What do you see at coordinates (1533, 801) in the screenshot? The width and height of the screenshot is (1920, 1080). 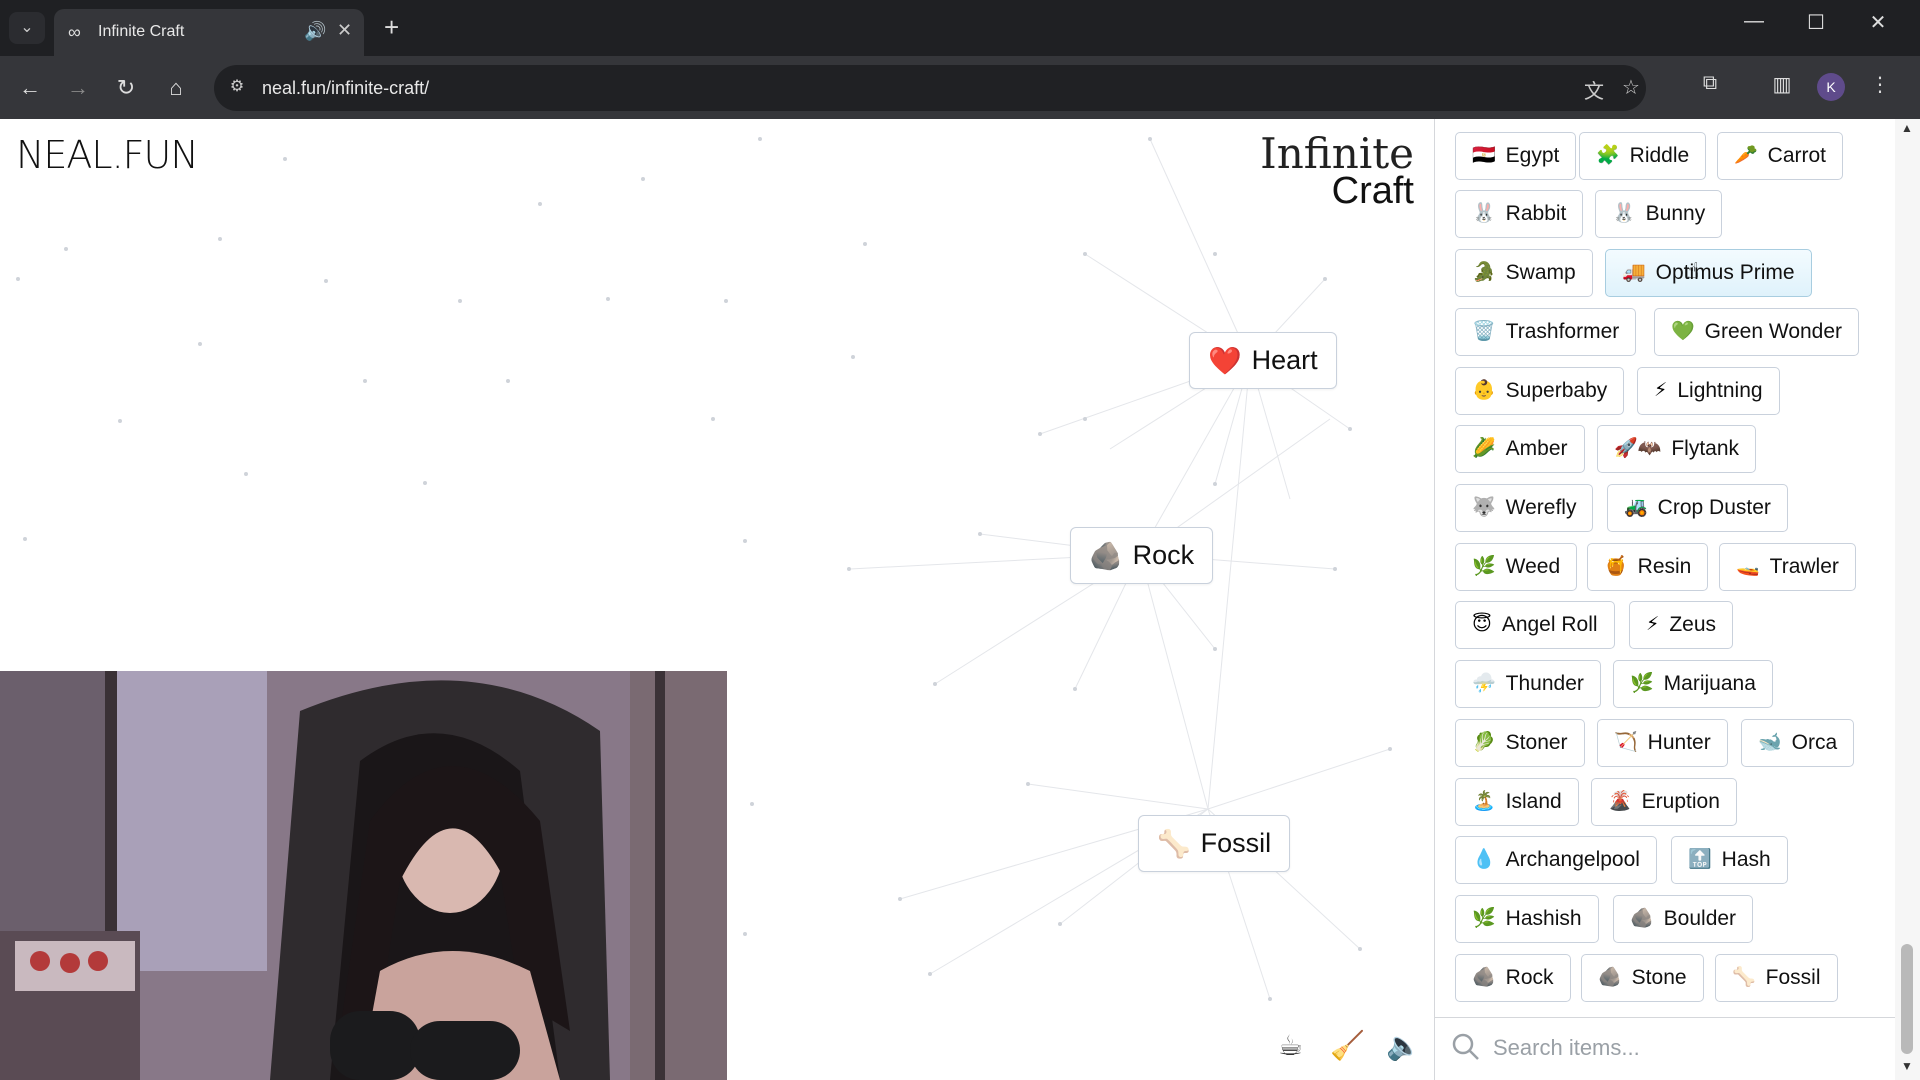 I see `item-label: Island` at bounding box center [1533, 801].